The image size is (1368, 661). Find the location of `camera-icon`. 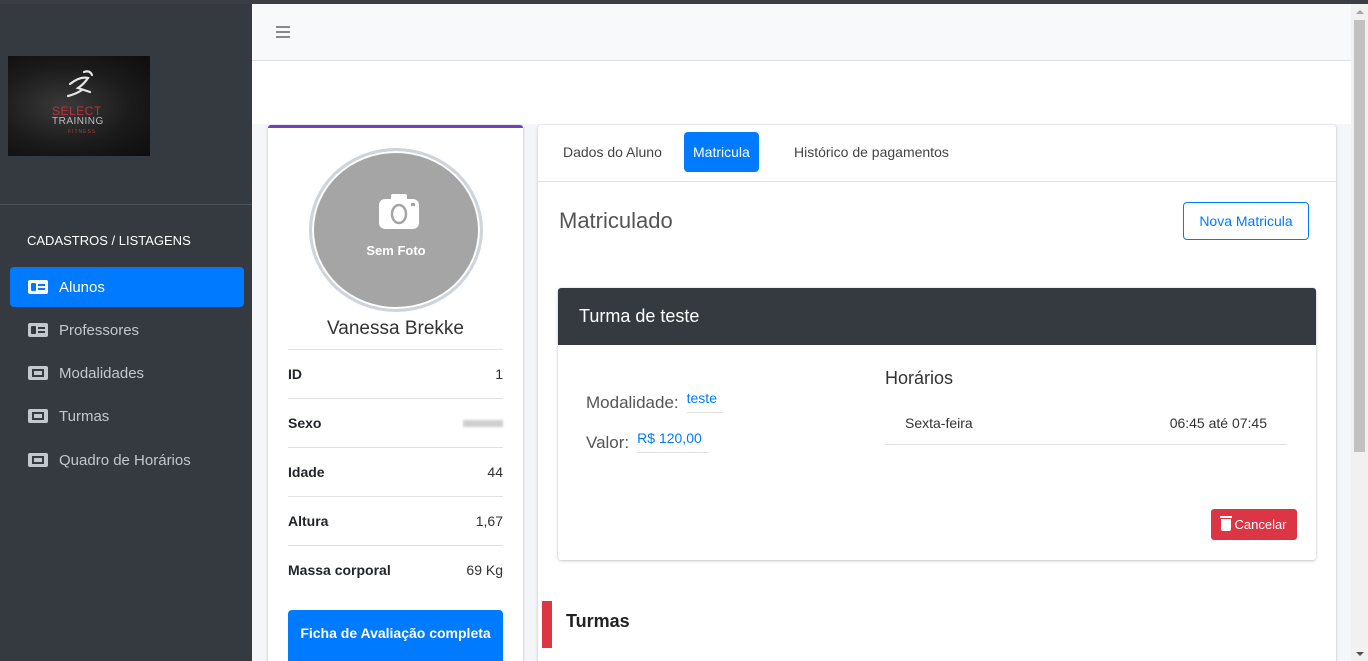

camera-icon is located at coordinates (399, 211).